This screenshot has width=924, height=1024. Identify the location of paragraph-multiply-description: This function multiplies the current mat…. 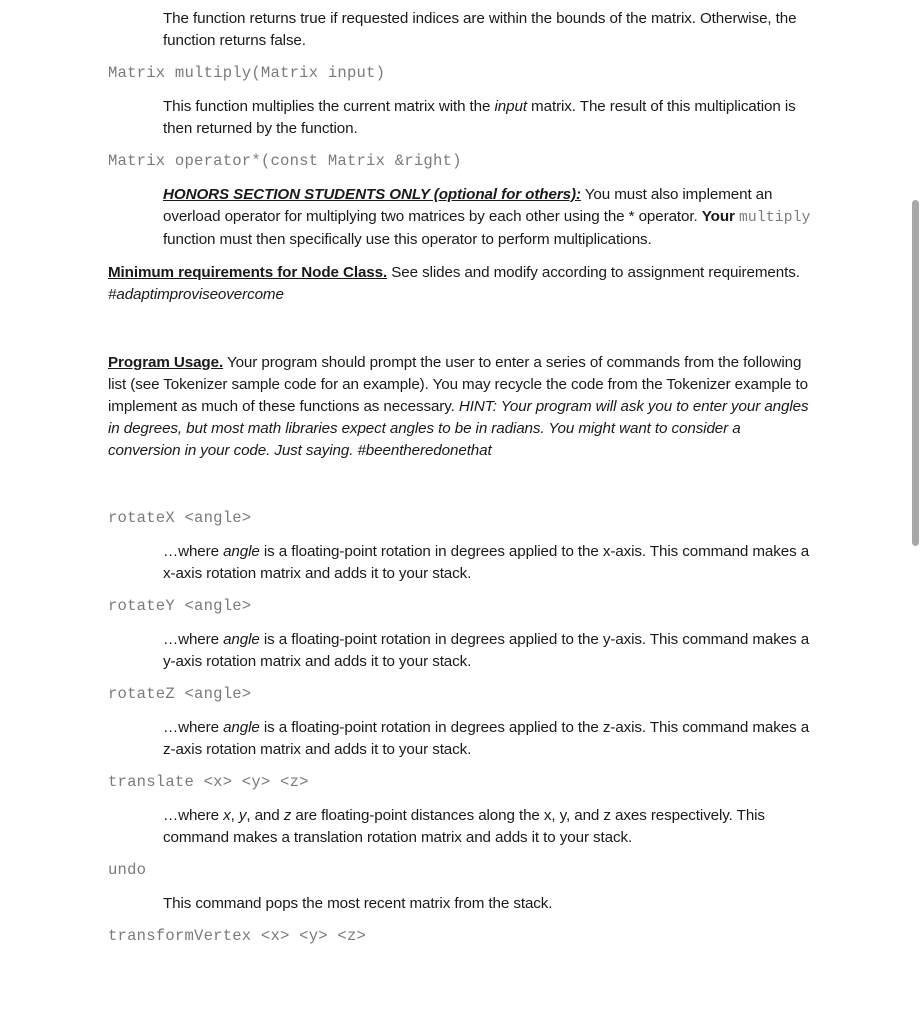
(487, 118).